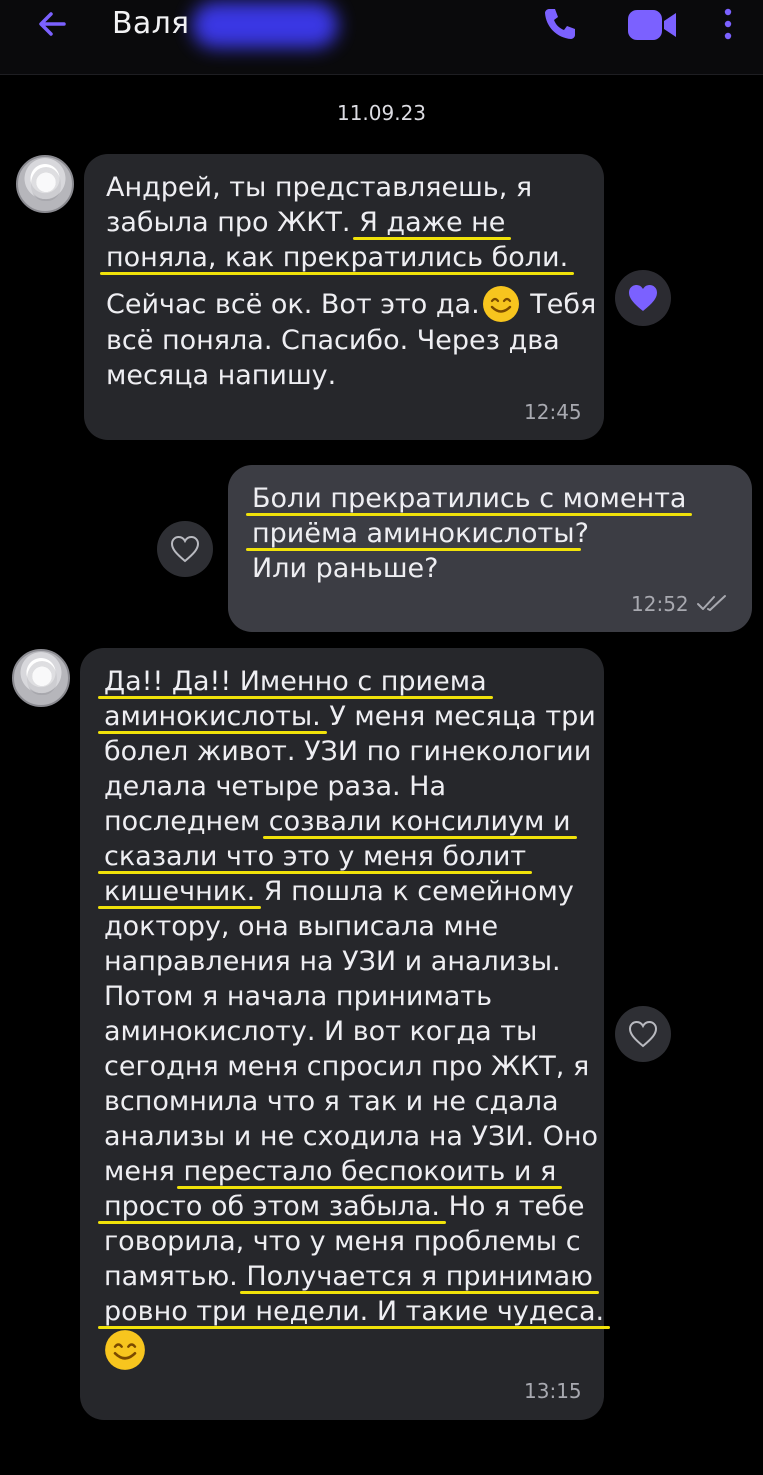  Describe the element at coordinates (348, 751) in the screenshot. I see `message-line: болел живот. УЗИ по гинекологии` at that location.